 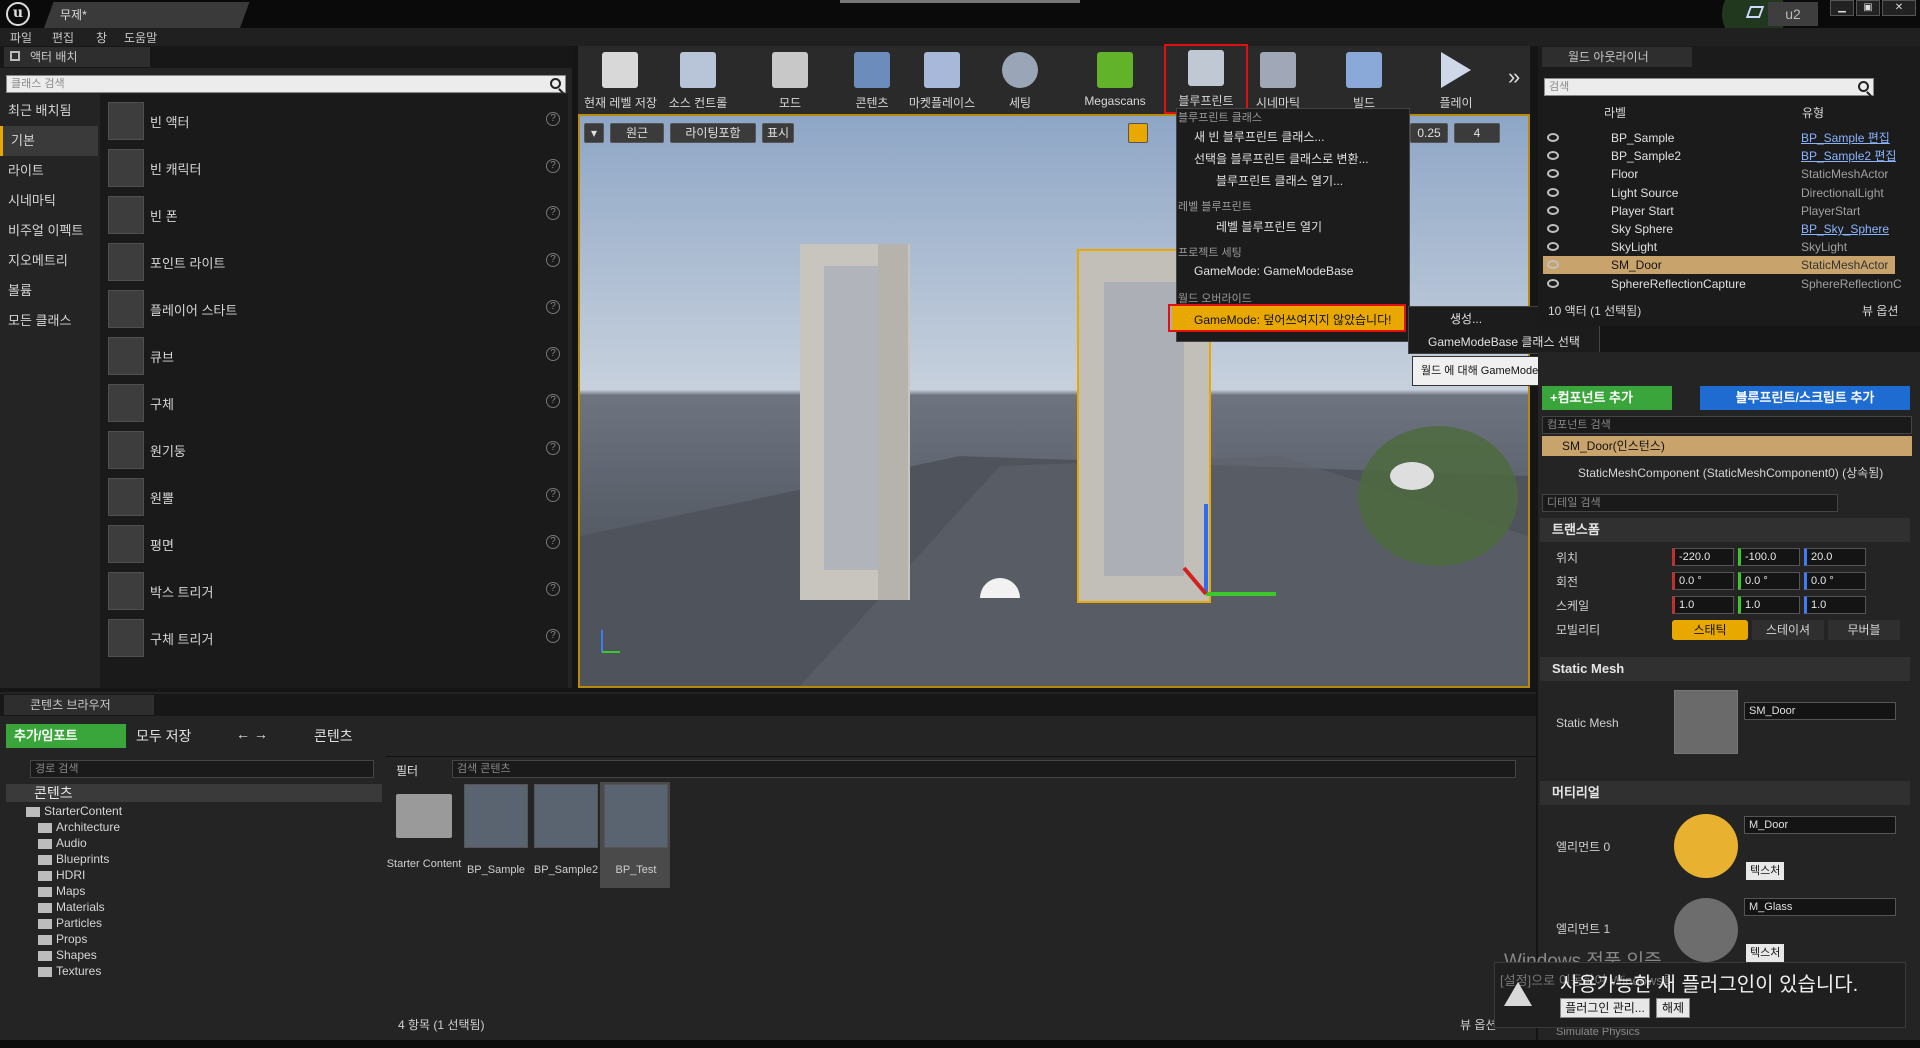 What do you see at coordinates (1845, 229) in the screenshot?
I see `outliner-row-type: BP_Sky_Sphere` at bounding box center [1845, 229].